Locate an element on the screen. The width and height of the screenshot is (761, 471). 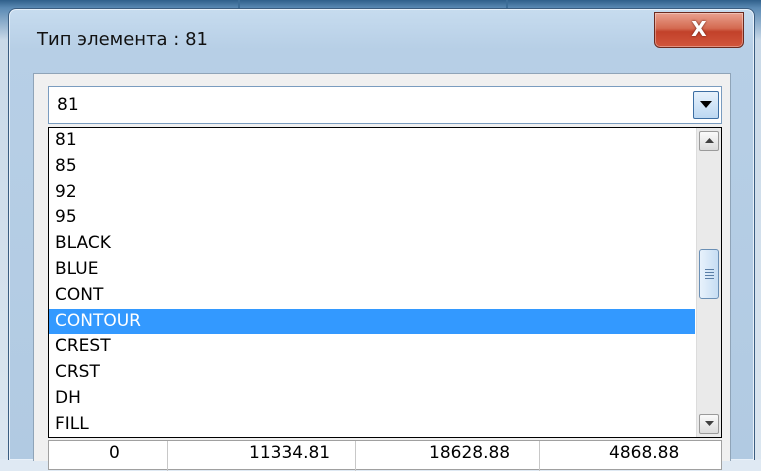
close-icon: X is located at coordinates (699, 29).